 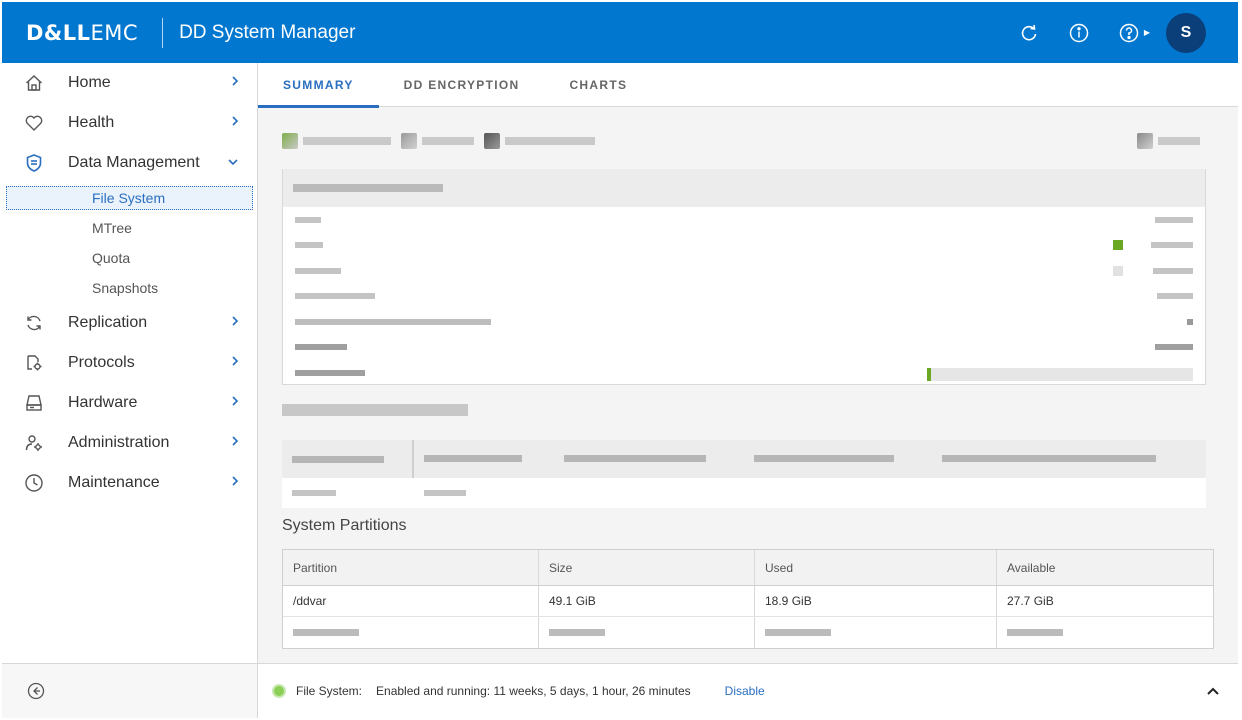 I want to click on cleaning-progress-bar, so click(x=1060, y=374).